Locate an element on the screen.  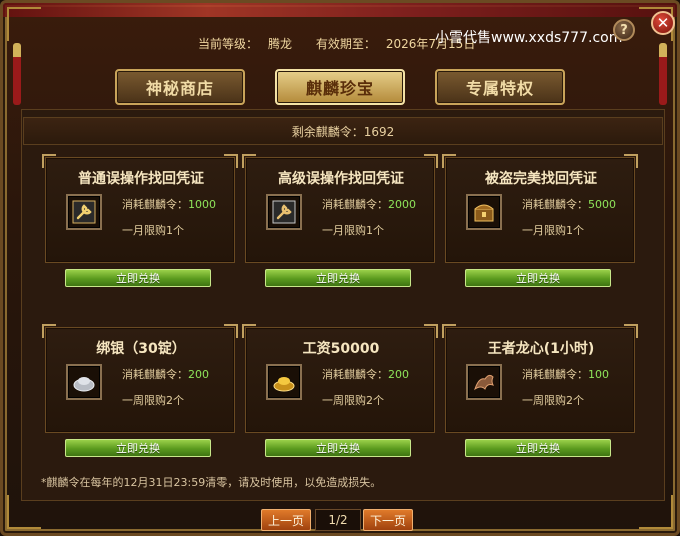
pagination: 上一页 1/2 下一页 is located at coordinates (340, 520).